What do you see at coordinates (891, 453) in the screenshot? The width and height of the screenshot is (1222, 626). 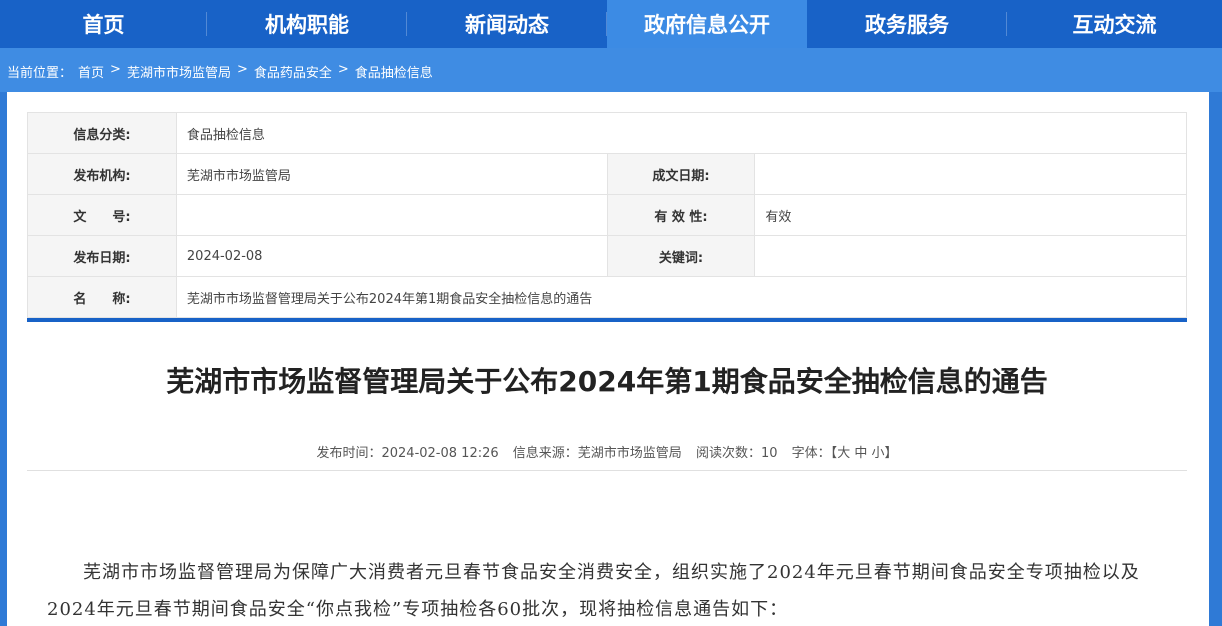 I see `bracket: 】` at bounding box center [891, 453].